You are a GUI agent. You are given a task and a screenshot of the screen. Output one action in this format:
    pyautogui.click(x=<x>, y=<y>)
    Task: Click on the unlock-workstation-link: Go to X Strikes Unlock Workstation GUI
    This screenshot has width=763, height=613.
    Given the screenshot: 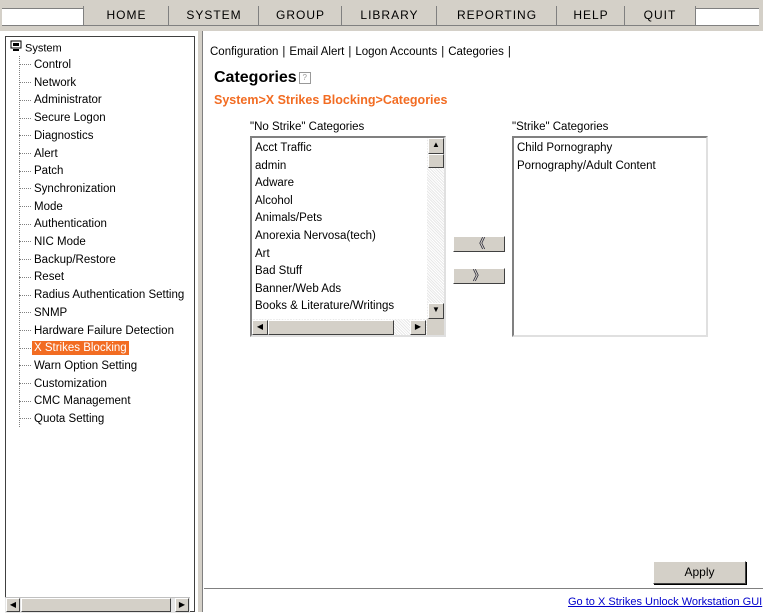 What is the action you would take?
    pyautogui.click(x=665, y=602)
    